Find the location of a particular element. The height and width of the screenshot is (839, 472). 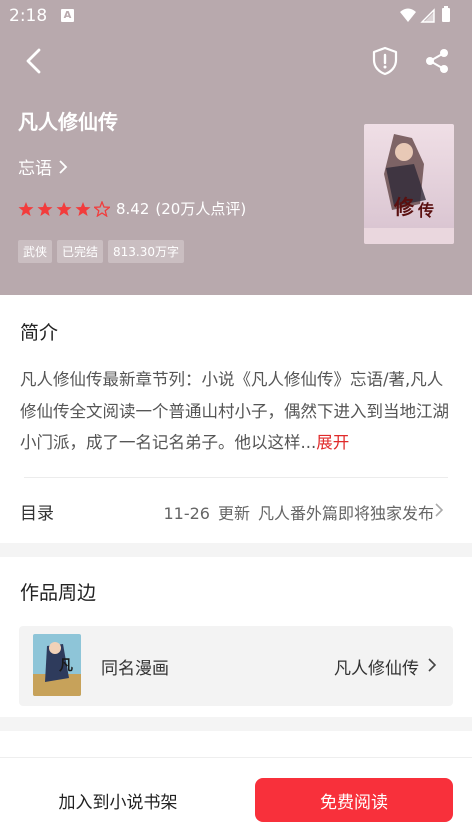

tag-wordcount: 813.30万字 is located at coordinates (146, 251).